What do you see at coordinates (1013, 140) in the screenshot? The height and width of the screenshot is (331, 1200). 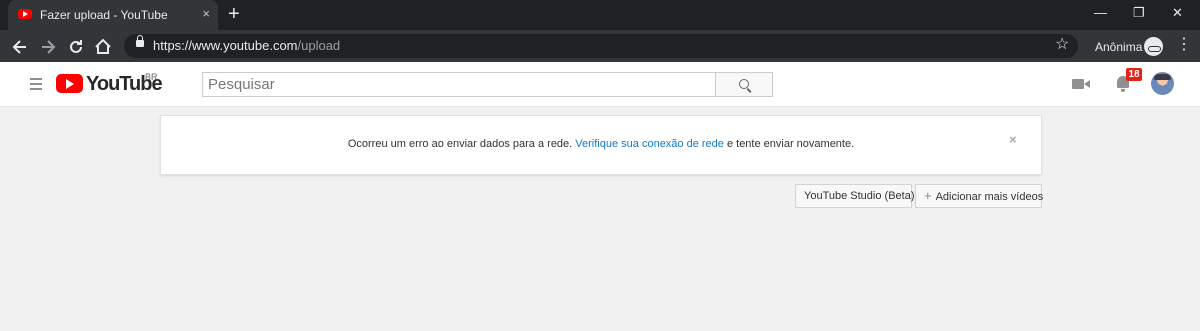 I see `alert-close-icon: ×` at bounding box center [1013, 140].